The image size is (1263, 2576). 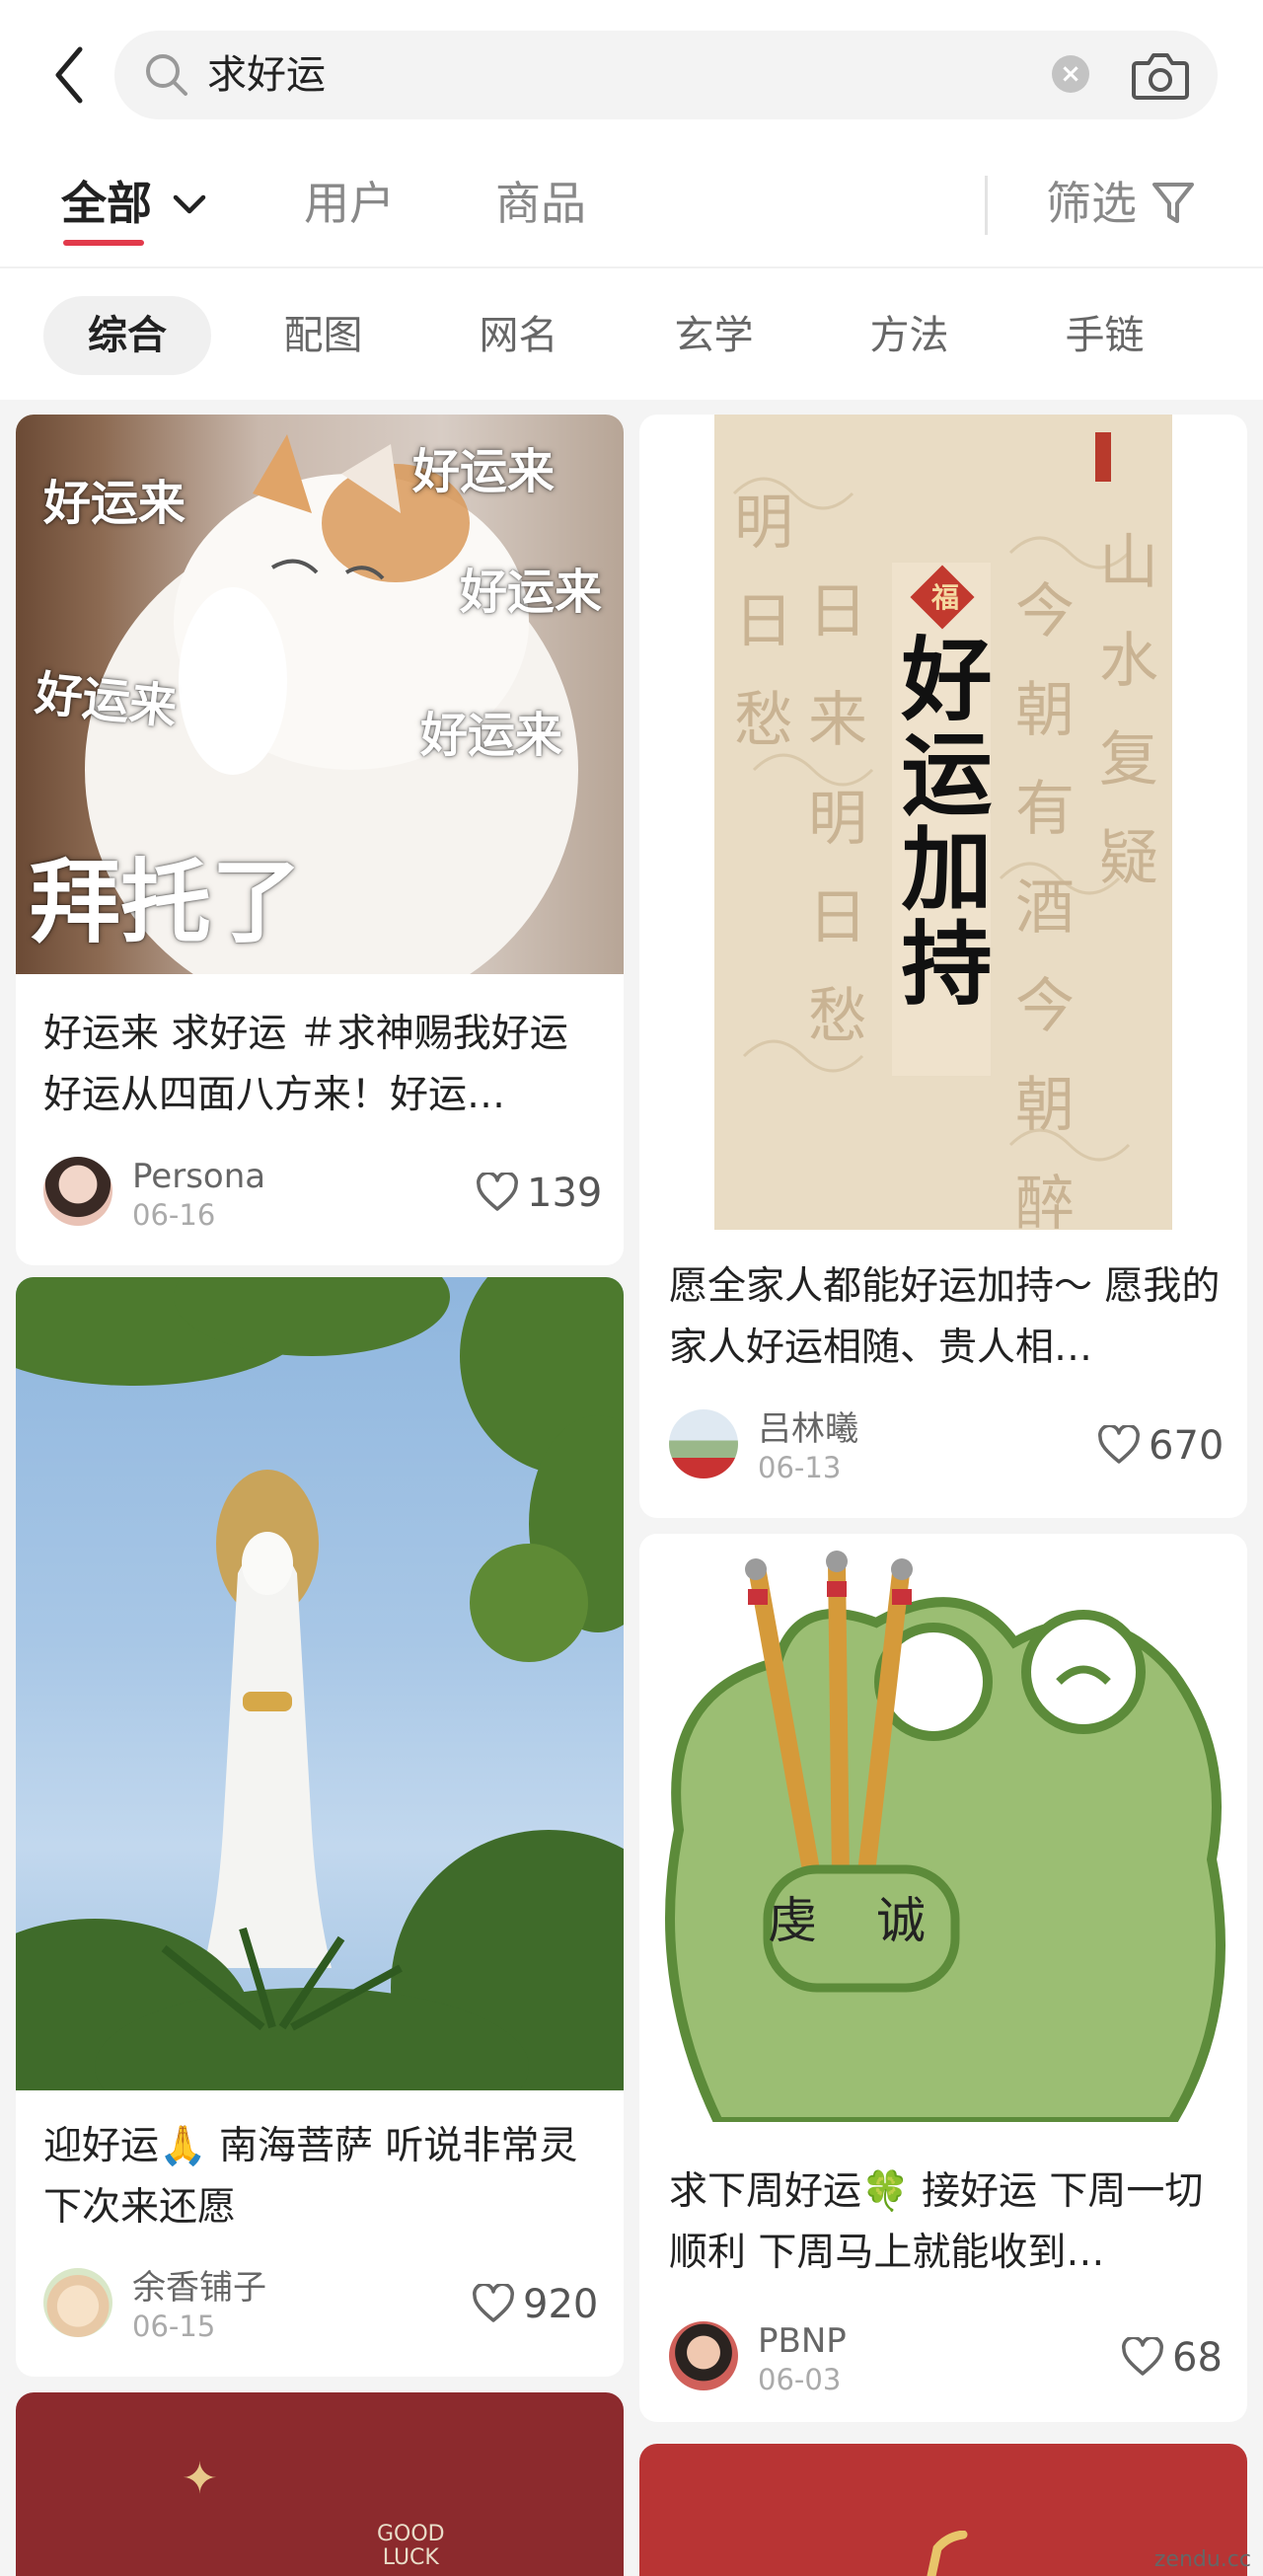 What do you see at coordinates (200, 2479) in the screenshot?
I see `sparkle-icon: ✦` at bounding box center [200, 2479].